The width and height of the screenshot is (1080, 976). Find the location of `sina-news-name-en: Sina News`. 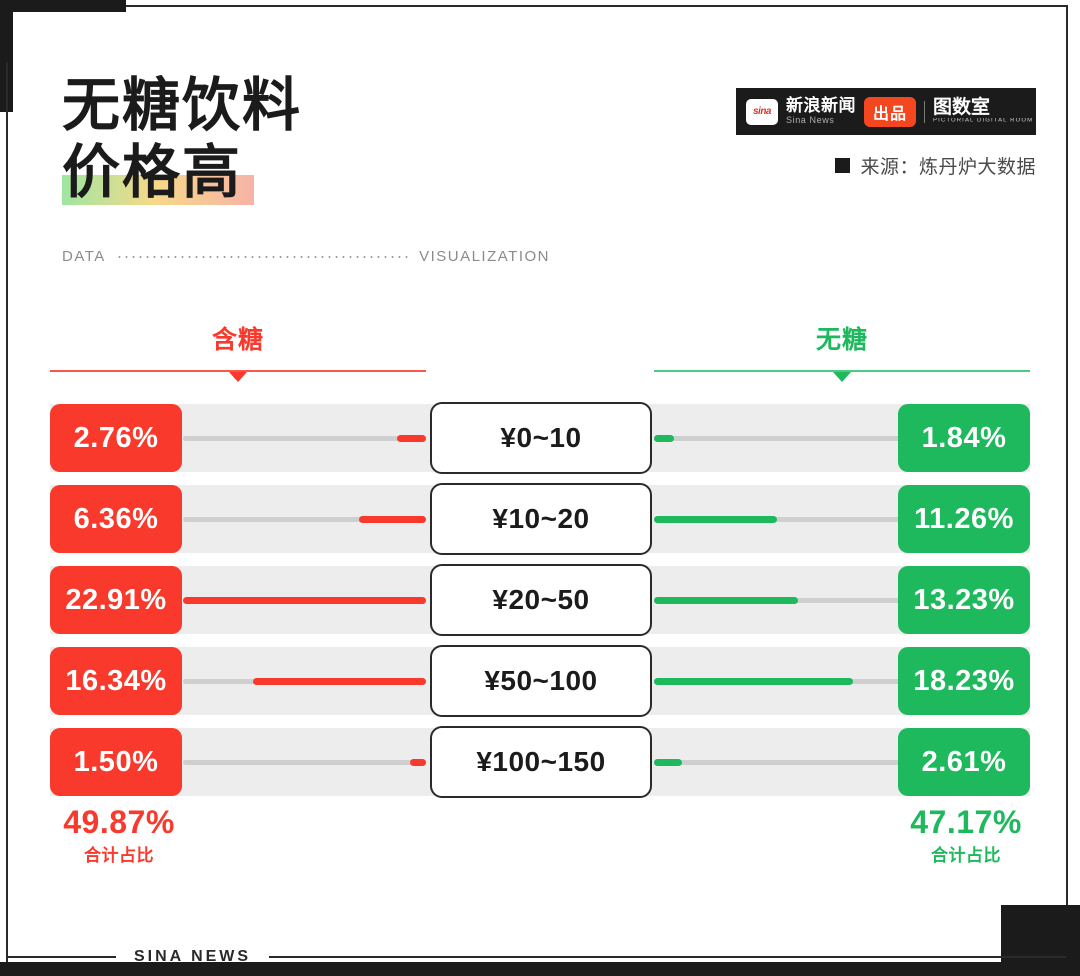

sina-news-name-en: Sina News is located at coordinates (810, 119).